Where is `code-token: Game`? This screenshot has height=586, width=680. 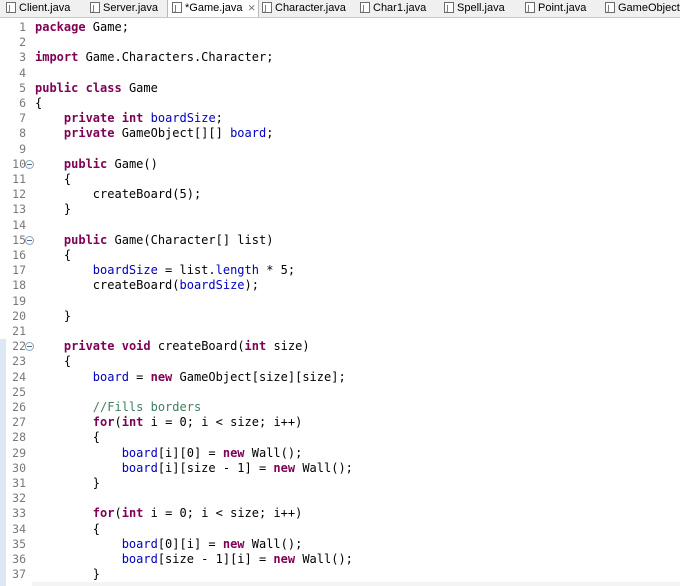 code-token: Game is located at coordinates (139, 87).